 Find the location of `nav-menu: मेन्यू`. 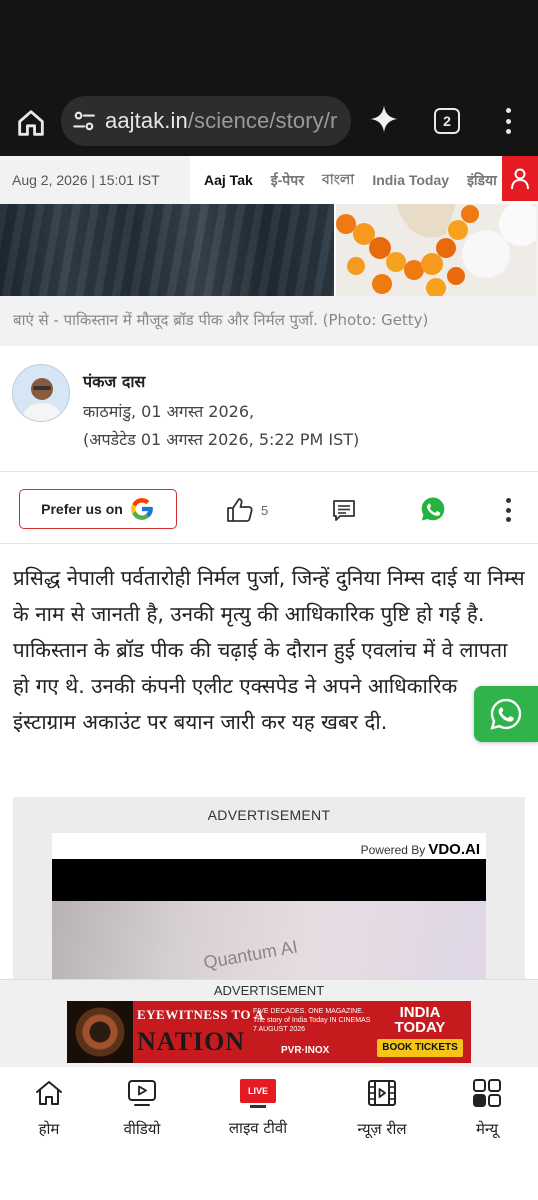

nav-menu: मेन्यू is located at coordinates (487, 1112).